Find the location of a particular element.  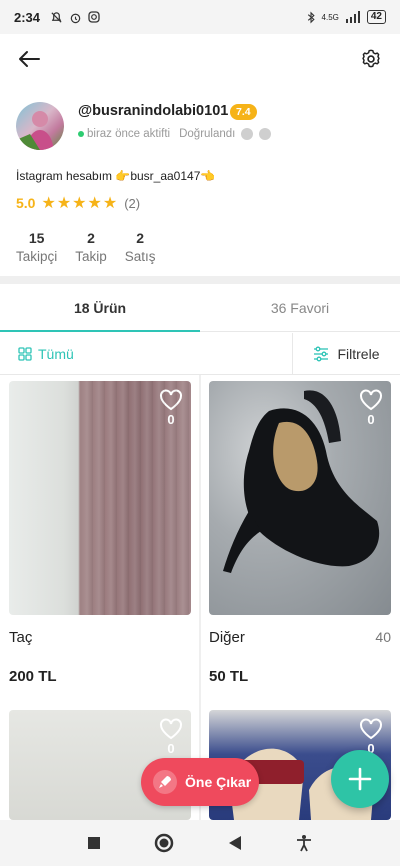

grid-icon is located at coordinates (25, 353).